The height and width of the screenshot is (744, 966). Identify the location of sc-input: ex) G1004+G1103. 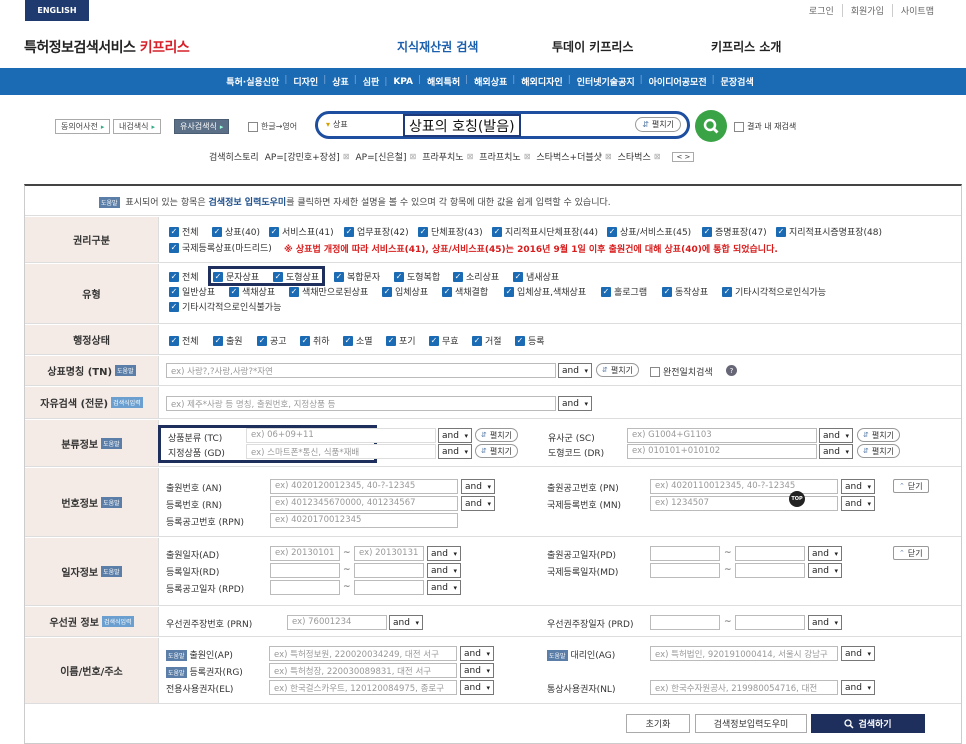
(722, 435).